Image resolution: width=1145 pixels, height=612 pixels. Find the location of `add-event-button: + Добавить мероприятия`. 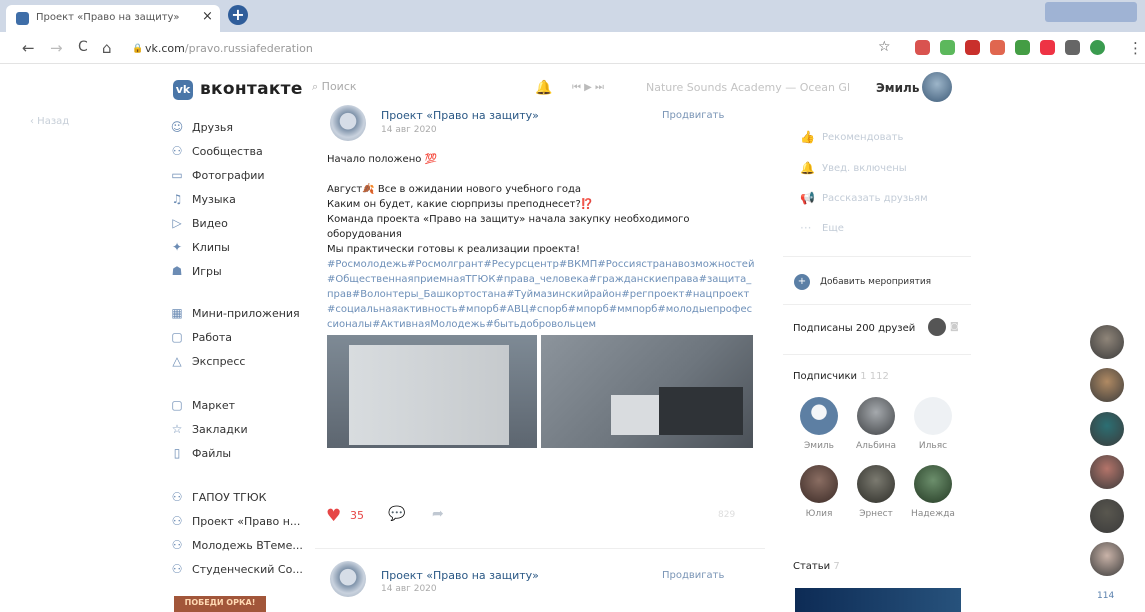

add-event-button: + Добавить мероприятия is located at coordinates (862, 282).